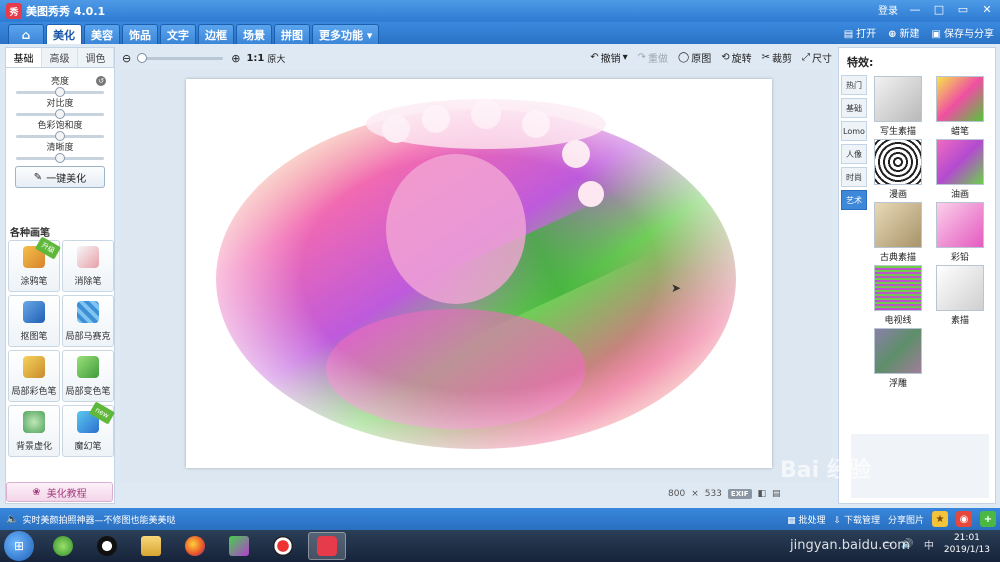 The height and width of the screenshot is (562, 1000). I want to click on rotate-button: ⟲ 旋转, so click(736, 57).